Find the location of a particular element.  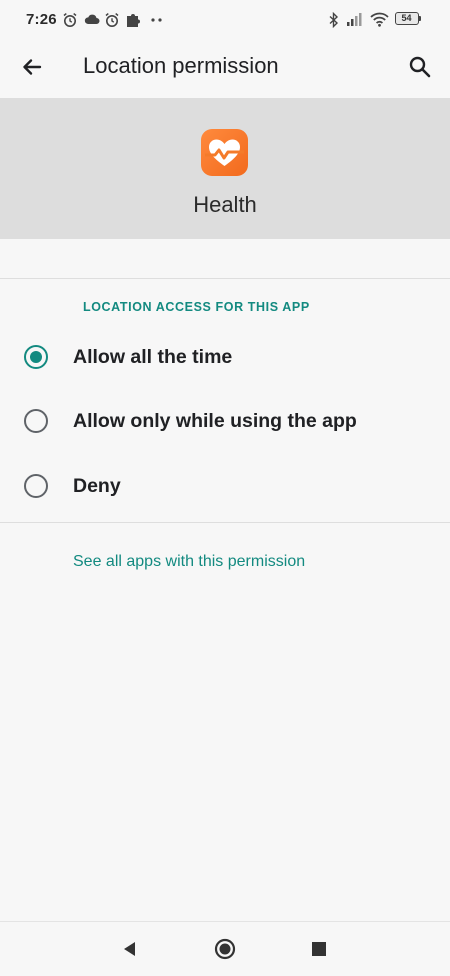

battery-tip is located at coordinates (420, 18).